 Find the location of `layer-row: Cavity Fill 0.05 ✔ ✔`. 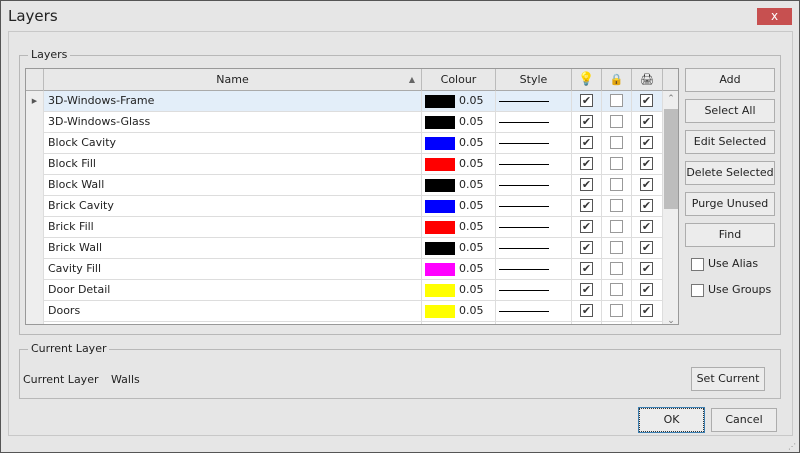

layer-row: Cavity Fill 0.05 ✔ ✔ is located at coordinates (344, 269).